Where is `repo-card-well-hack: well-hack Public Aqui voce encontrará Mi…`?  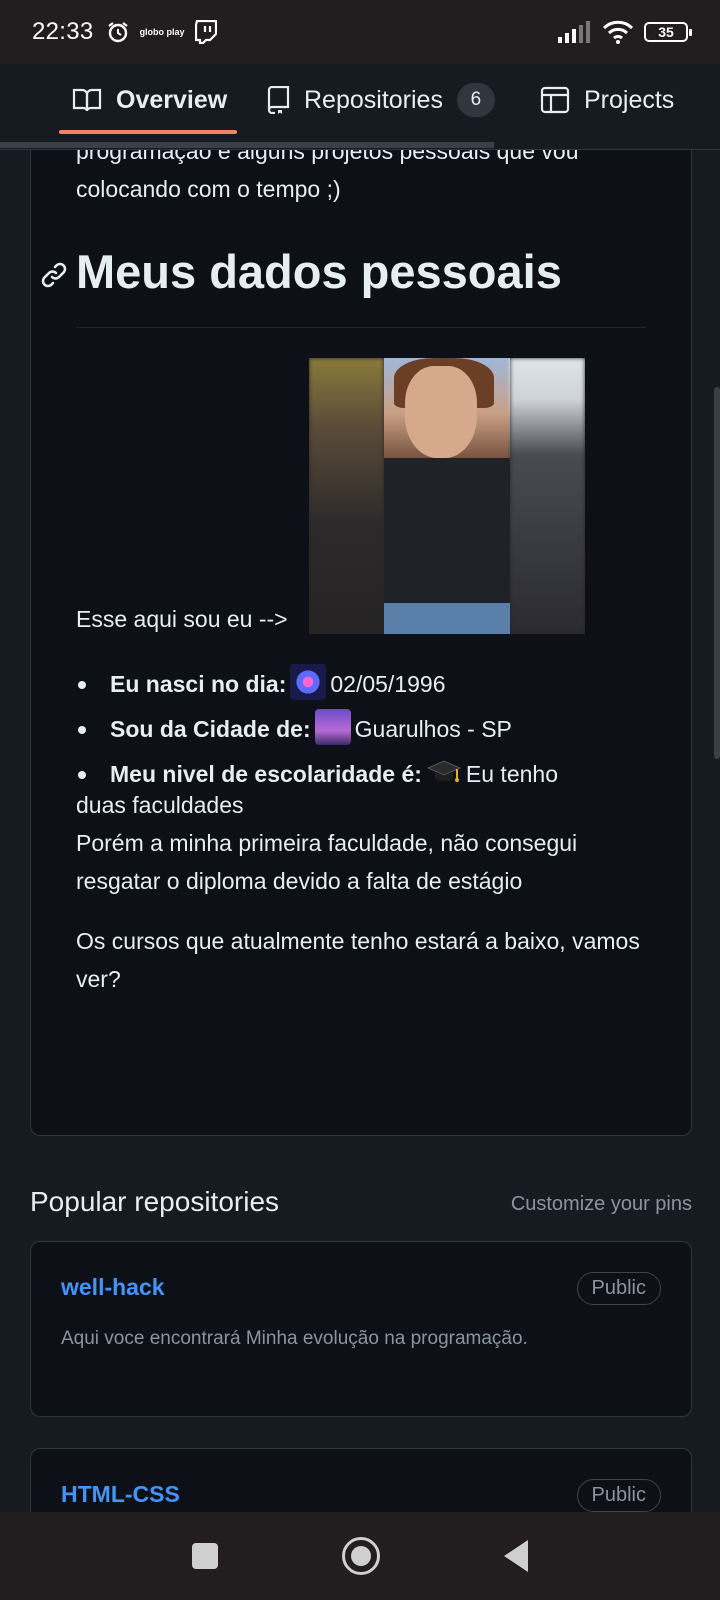
repo-card-well-hack: well-hack Public Aqui voce encontrará Mi… is located at coordinates (361, 1329).